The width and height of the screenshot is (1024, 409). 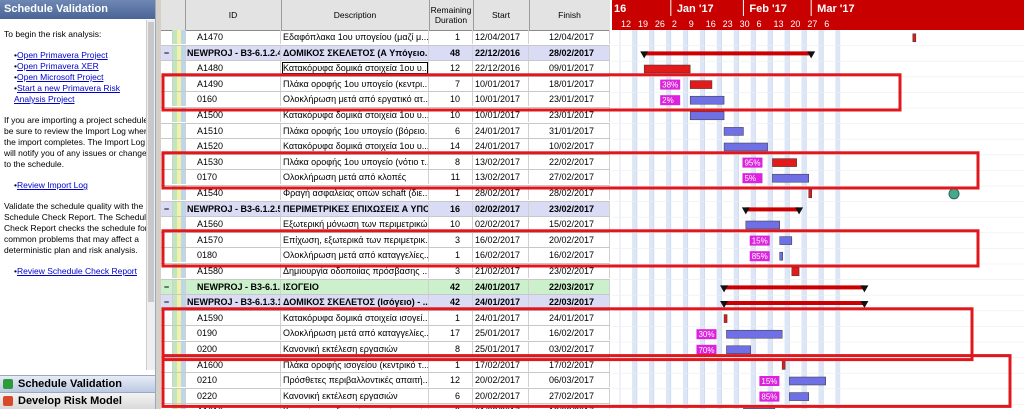 What do you see at coordinates (355, 15) in the screenshot?
I see `col-header-description: Description` at bounding box center [355, 15].